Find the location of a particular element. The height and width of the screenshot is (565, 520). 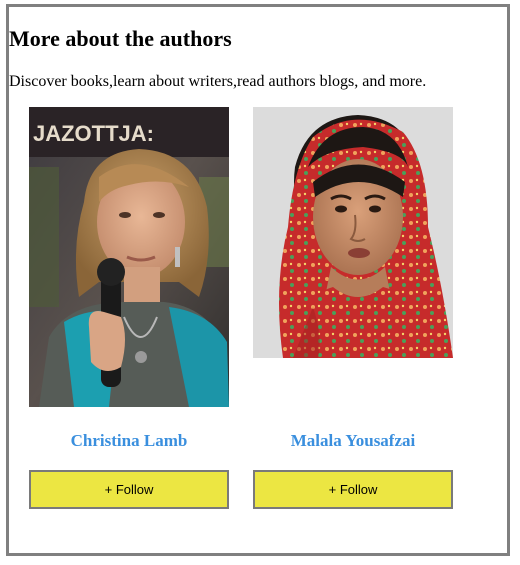

page-title: More about the authors is located at coordinates (120, 38).